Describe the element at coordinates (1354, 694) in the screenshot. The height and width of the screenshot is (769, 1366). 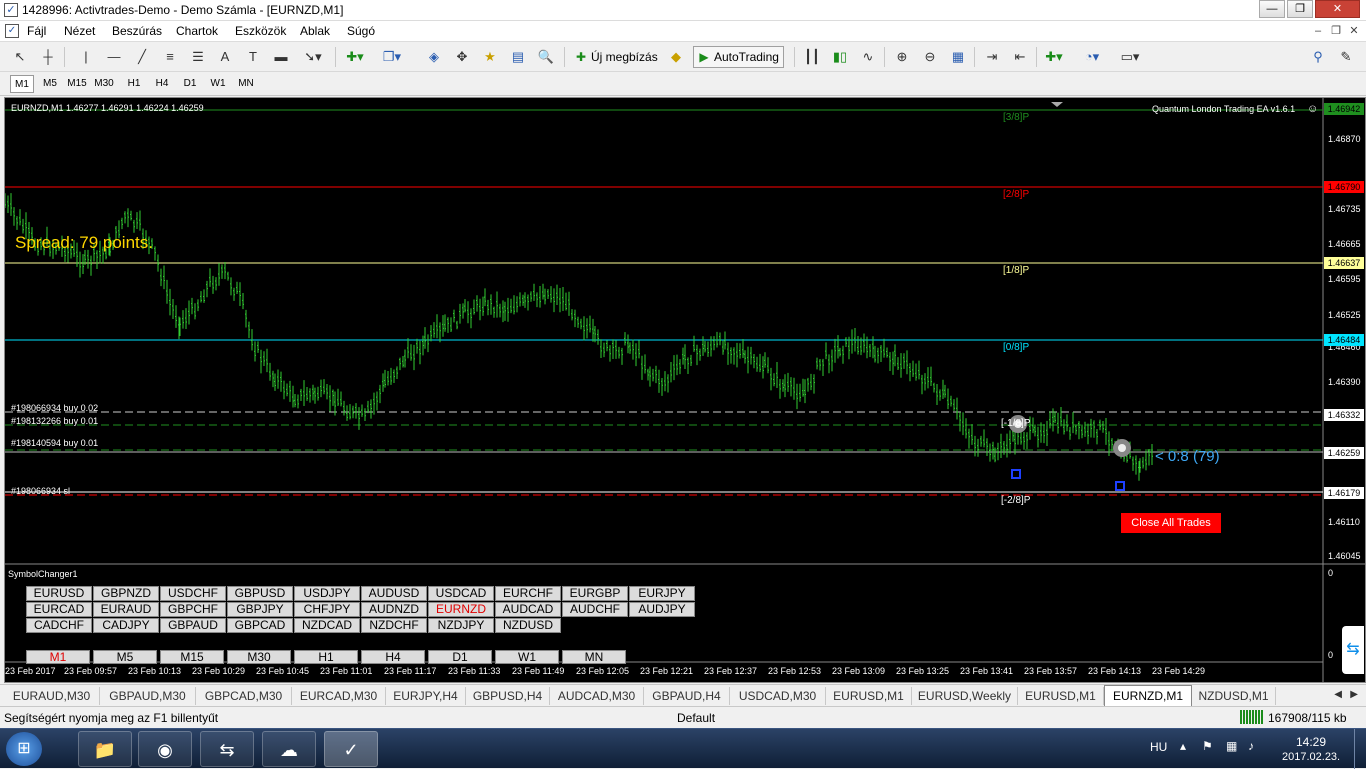
I see `tab-scroll-right-icon: ▶` at that location.